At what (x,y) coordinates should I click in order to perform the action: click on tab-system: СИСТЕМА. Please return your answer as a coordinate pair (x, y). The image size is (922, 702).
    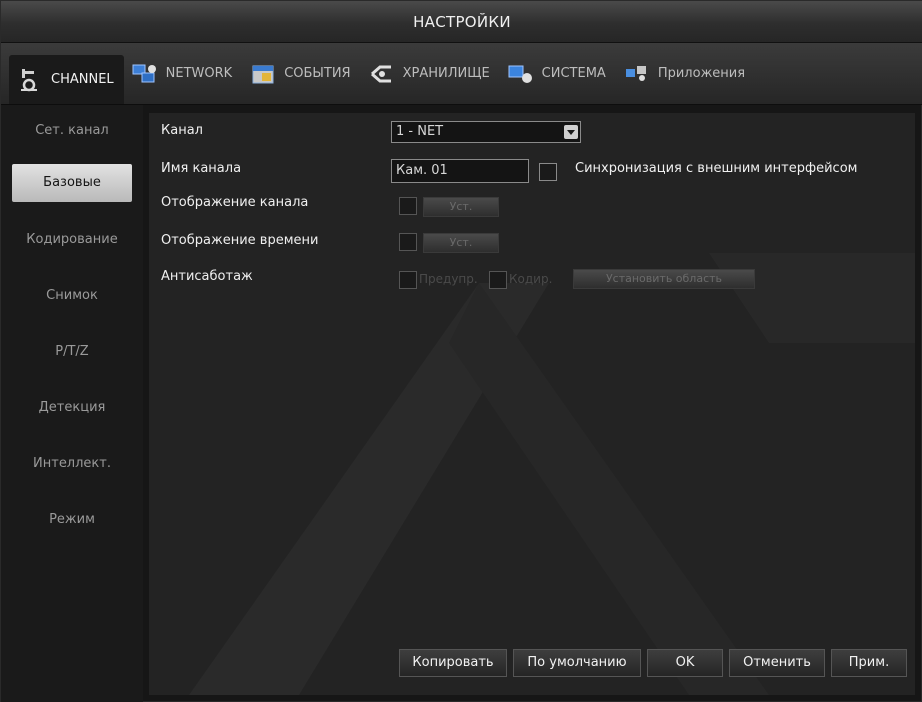
    Looking at the image, I should click on (558, 74).